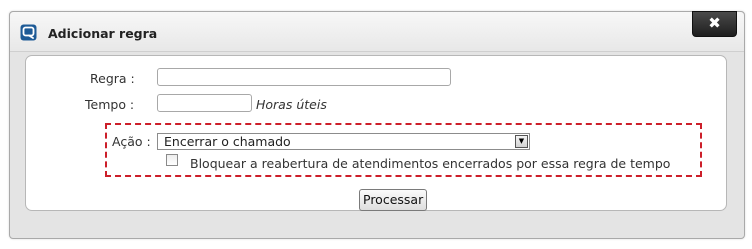 The height and width of the screenshot is (249, 752). I want to click on close-icon: ✖, so click(714, 23).